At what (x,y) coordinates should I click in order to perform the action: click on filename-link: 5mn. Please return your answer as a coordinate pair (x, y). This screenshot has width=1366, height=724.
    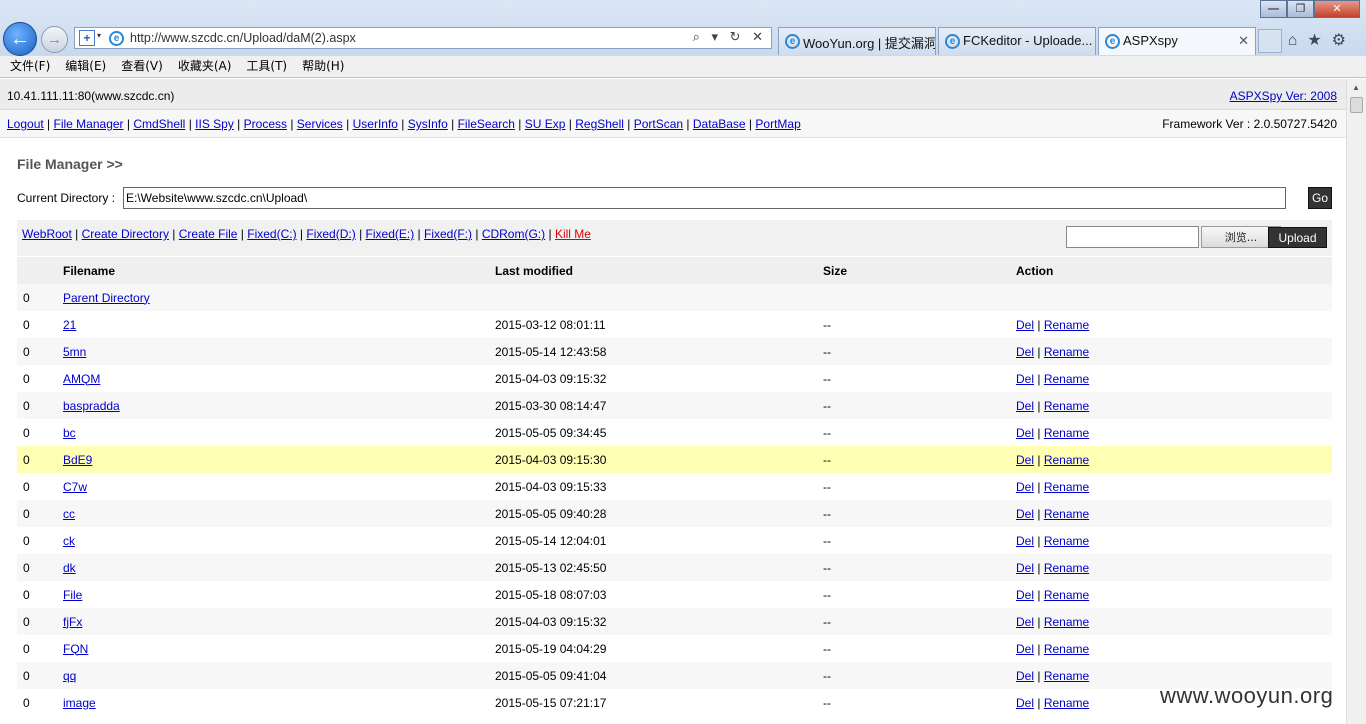
    Looking at the image, I should click on (74, 352).